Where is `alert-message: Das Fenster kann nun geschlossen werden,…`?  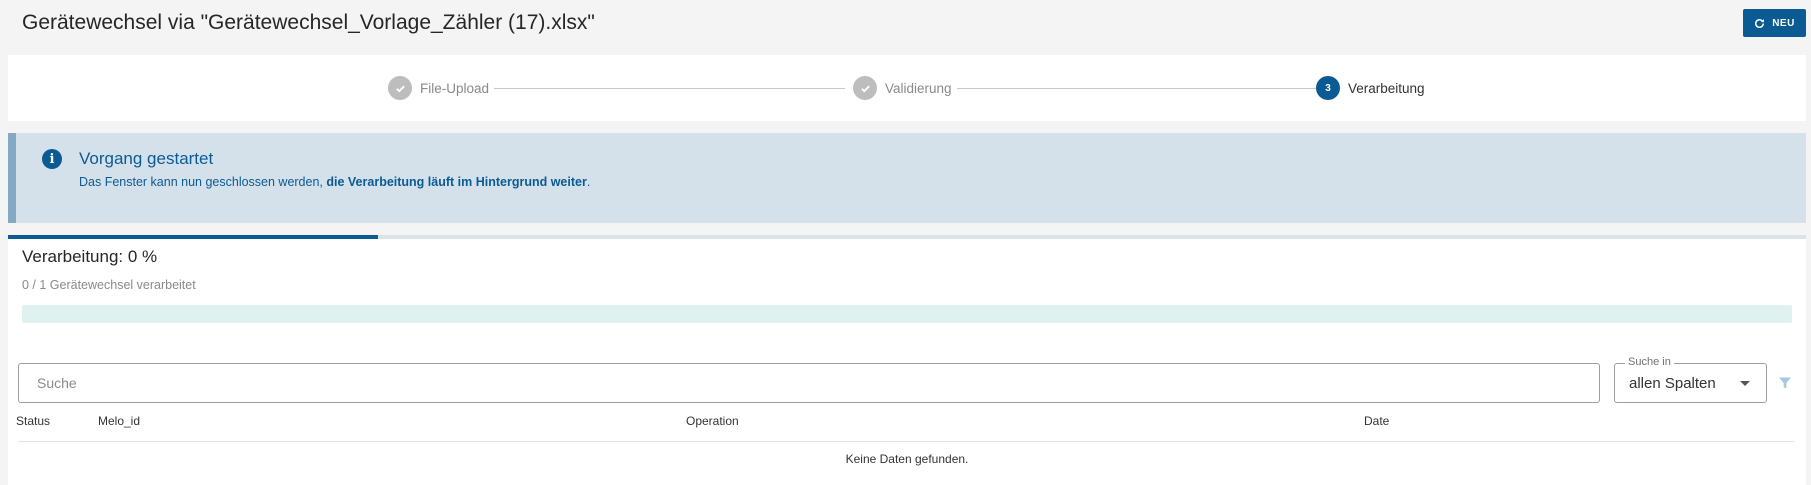 alert-message: Das Fenster kann nun geschlossen werden,… is located at coordinates (334, 182).